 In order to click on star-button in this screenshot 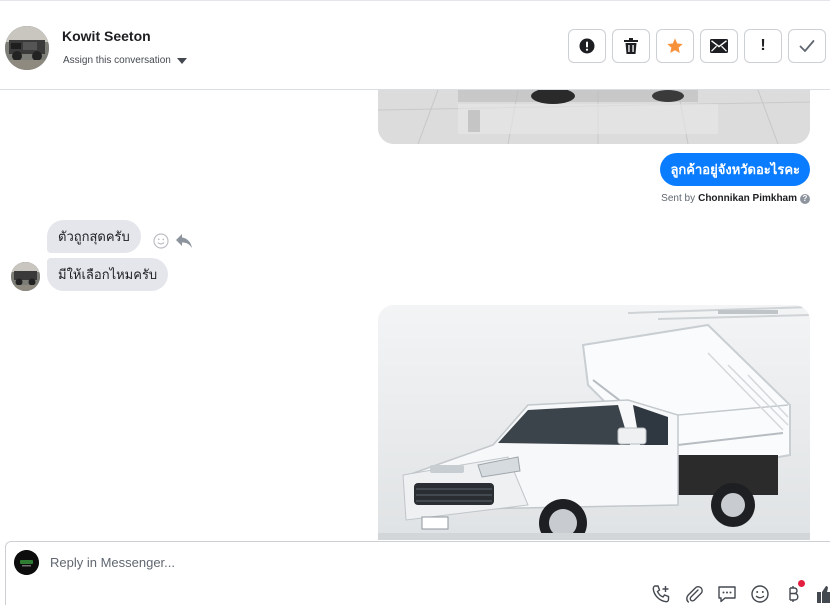, I will do `click(675, 46)`.